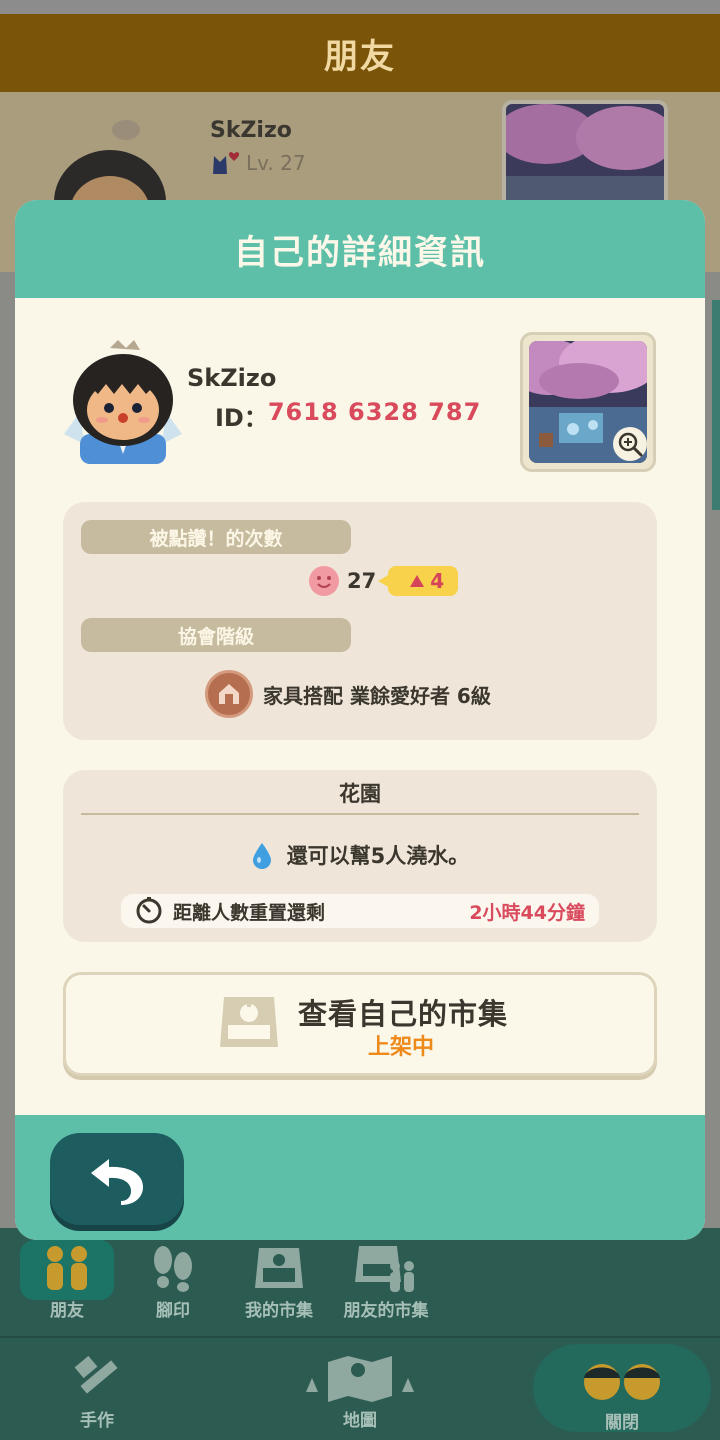 The width and height of the screenshot is (720, 1440). I want to click on nav-label-friends-market: 朋友的市集, so click(386, 1311).